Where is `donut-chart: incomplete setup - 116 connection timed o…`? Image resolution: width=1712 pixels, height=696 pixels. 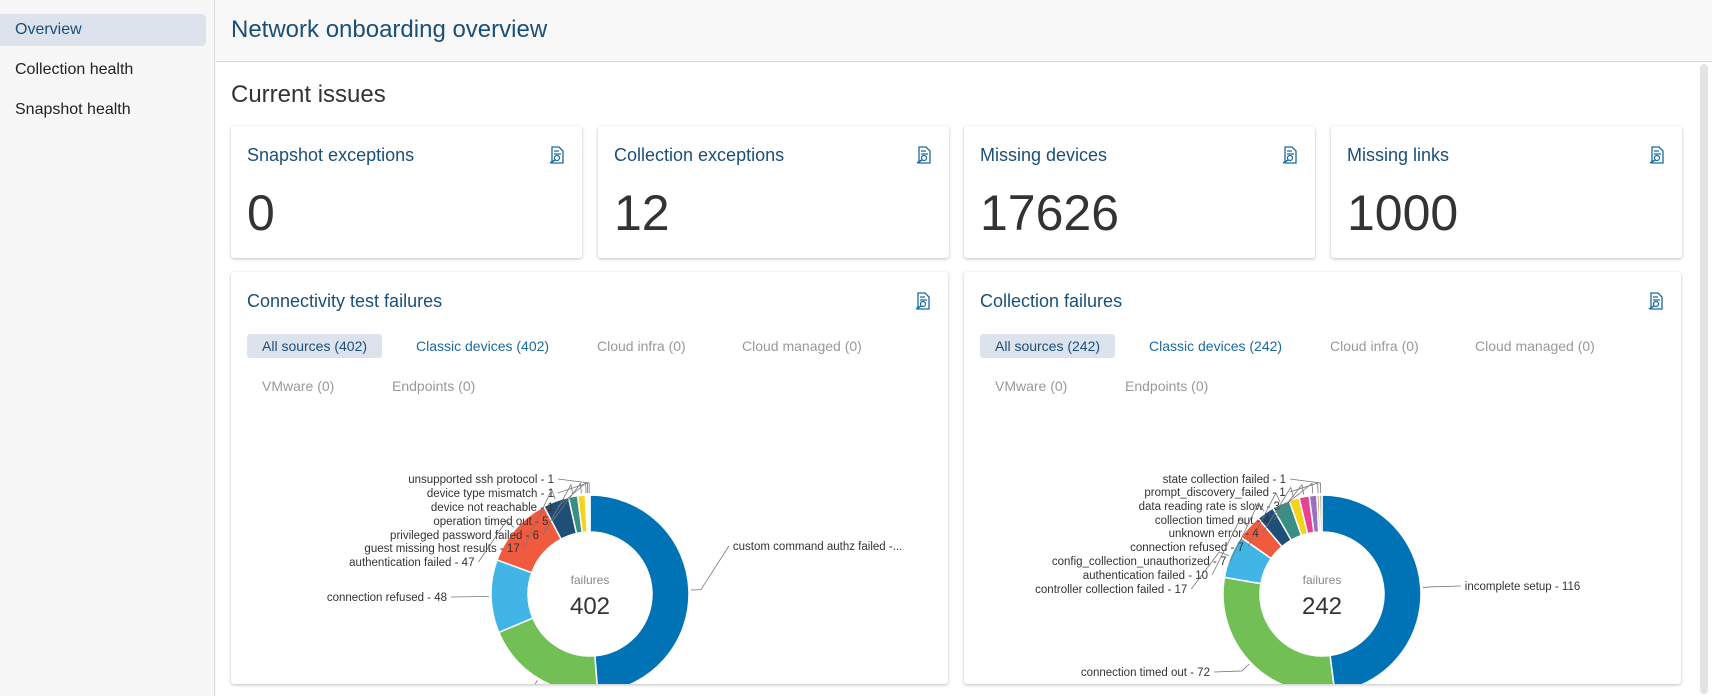
donut-chart: incomplete setup - 116 connection timed o… is located at coordinates (1308, 579).